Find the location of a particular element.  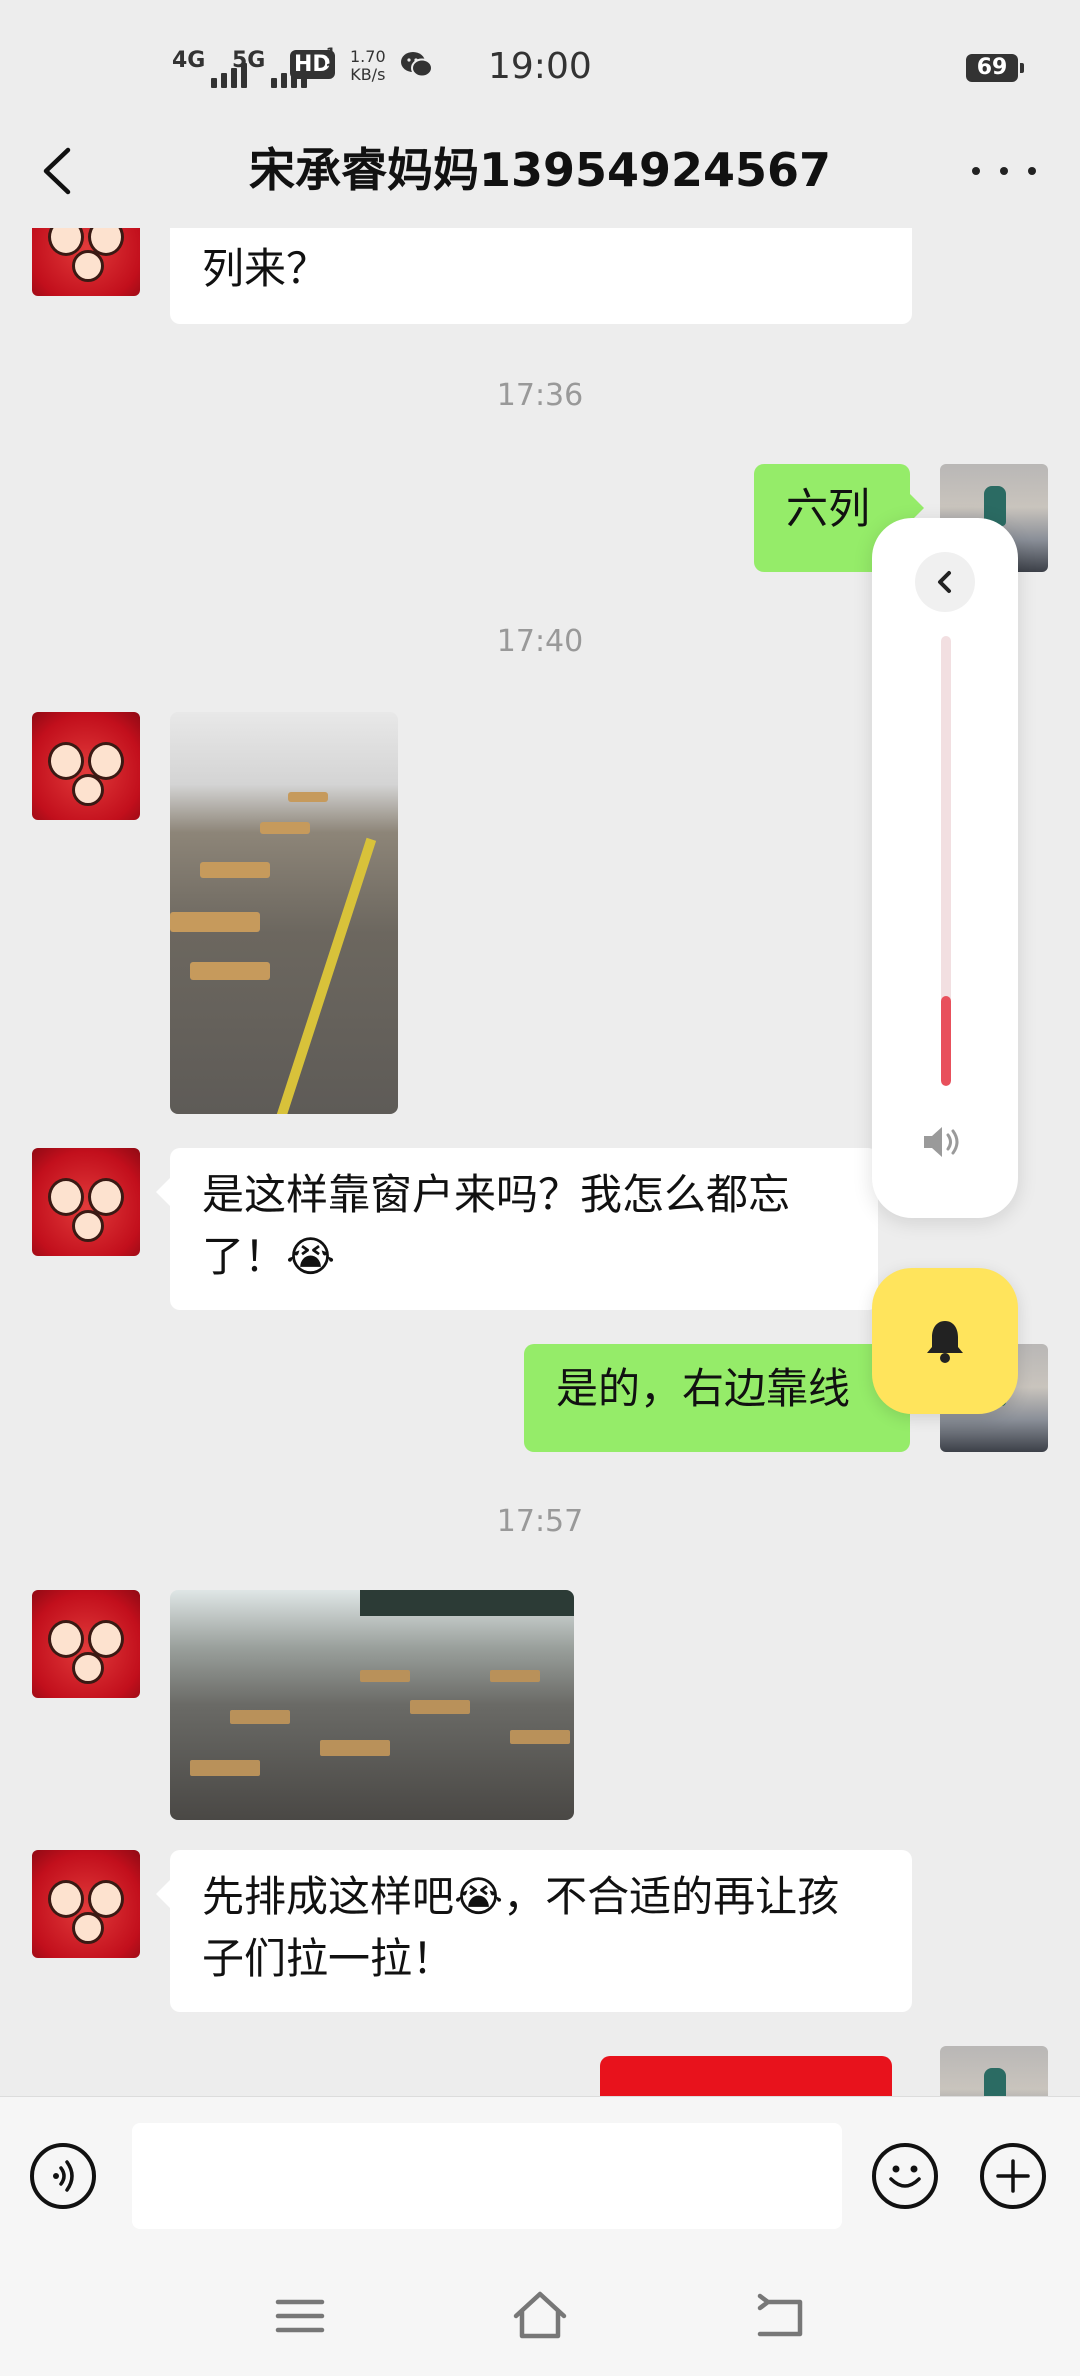

status-bar: 4G 5G HD 1 2 1.70 KB/s 19:00 69 is located at coordinates (540, 65).